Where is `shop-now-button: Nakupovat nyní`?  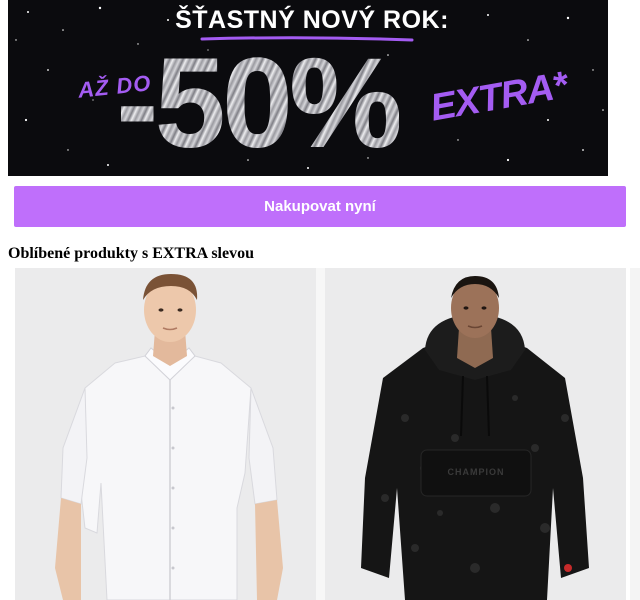
shop-now-button: Nakupovat nyní is located at coordinates (320, 206).